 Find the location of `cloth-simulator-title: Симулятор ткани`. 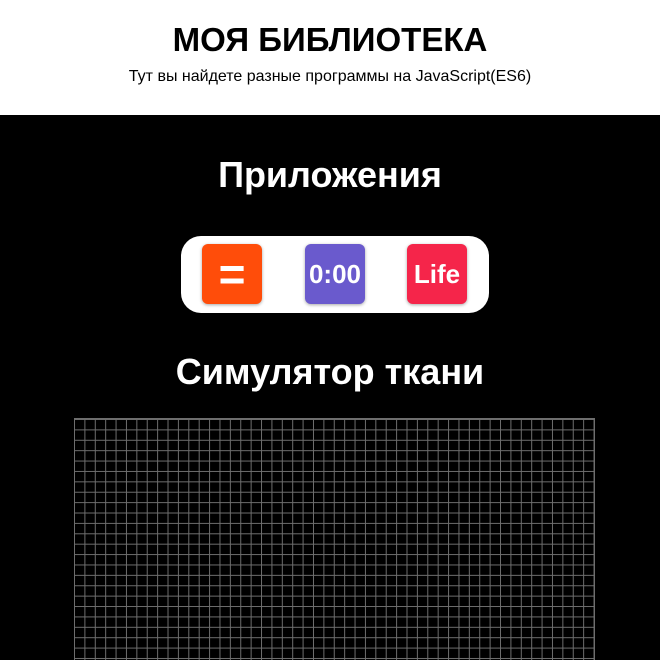

cloth-simulator-title: Симулятор ткани is located at coordinates (330, 371).